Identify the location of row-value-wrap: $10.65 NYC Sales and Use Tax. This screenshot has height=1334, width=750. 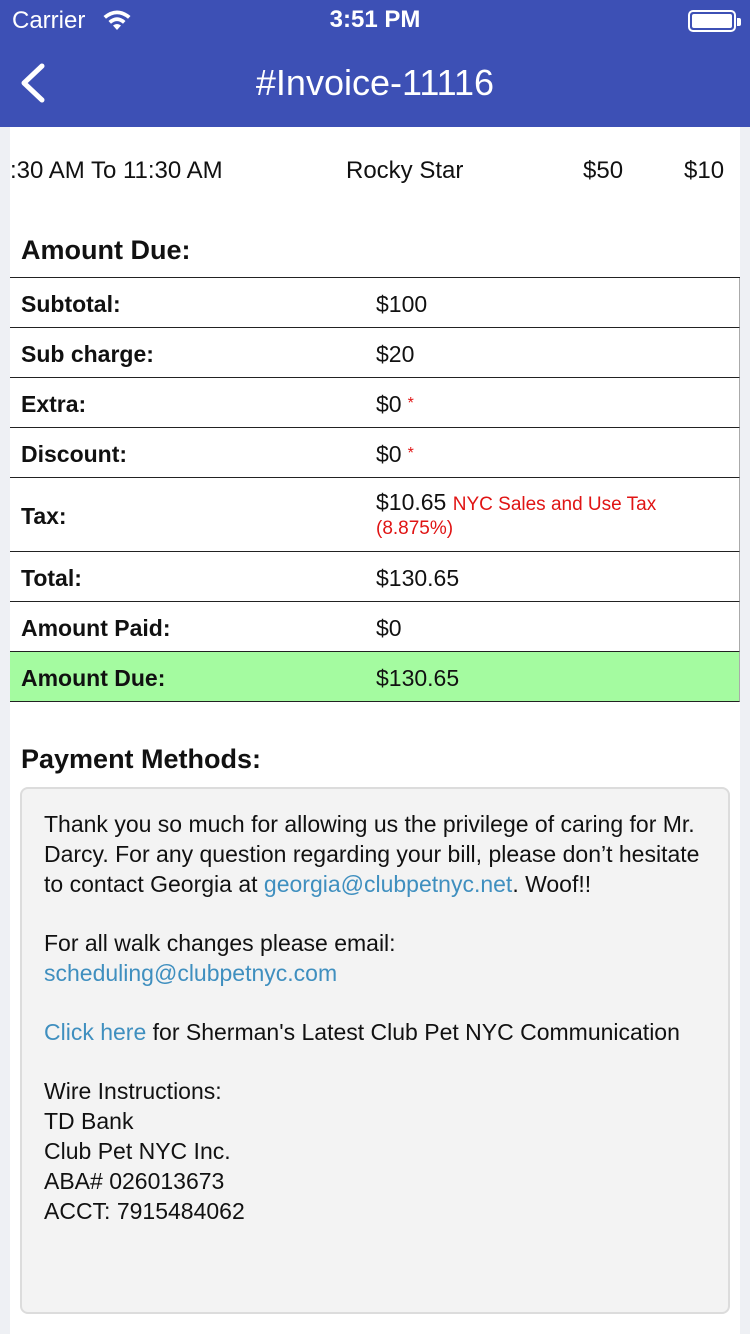
(516, 502).